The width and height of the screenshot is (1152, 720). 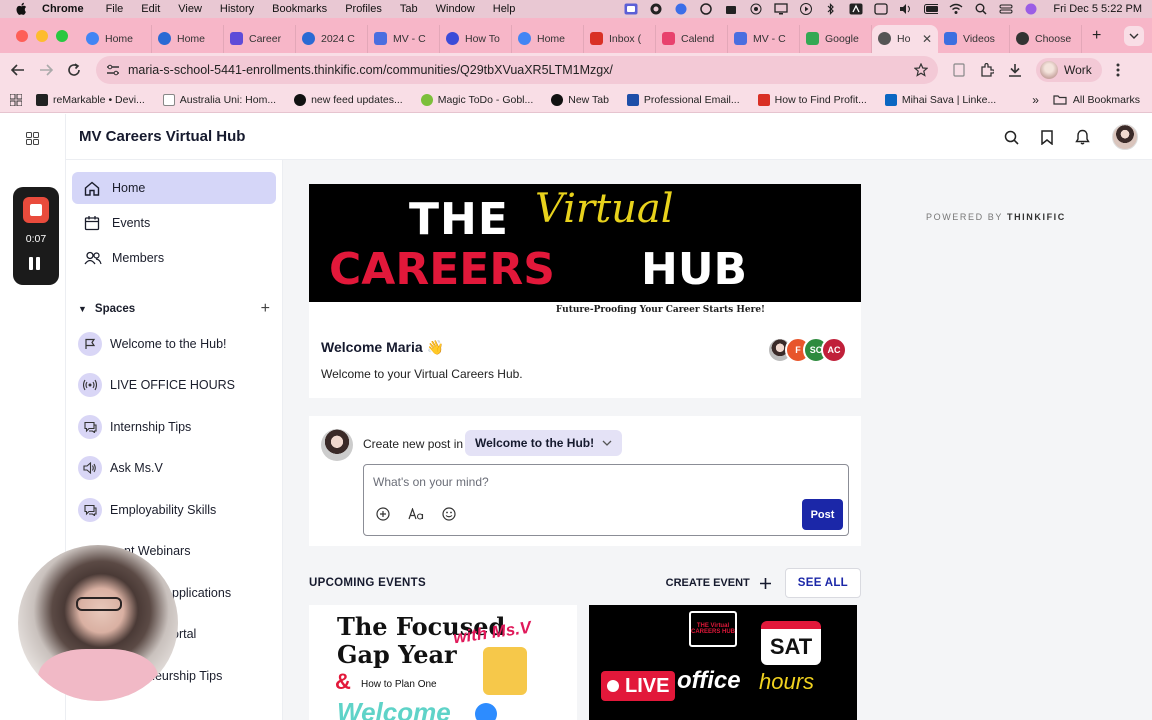 I want to click on browser-tab: Inbox (, so click(x=620, y=38).